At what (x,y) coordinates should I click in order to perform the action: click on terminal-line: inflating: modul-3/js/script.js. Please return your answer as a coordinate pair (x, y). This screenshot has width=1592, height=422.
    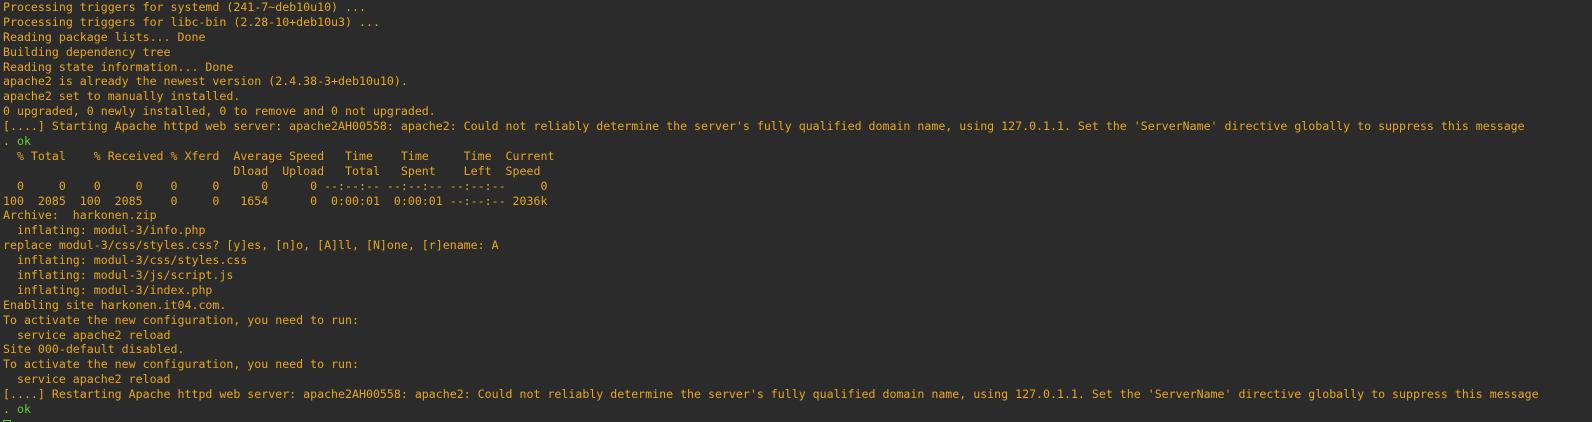
    Looking at the image, I should click on (797, 275).